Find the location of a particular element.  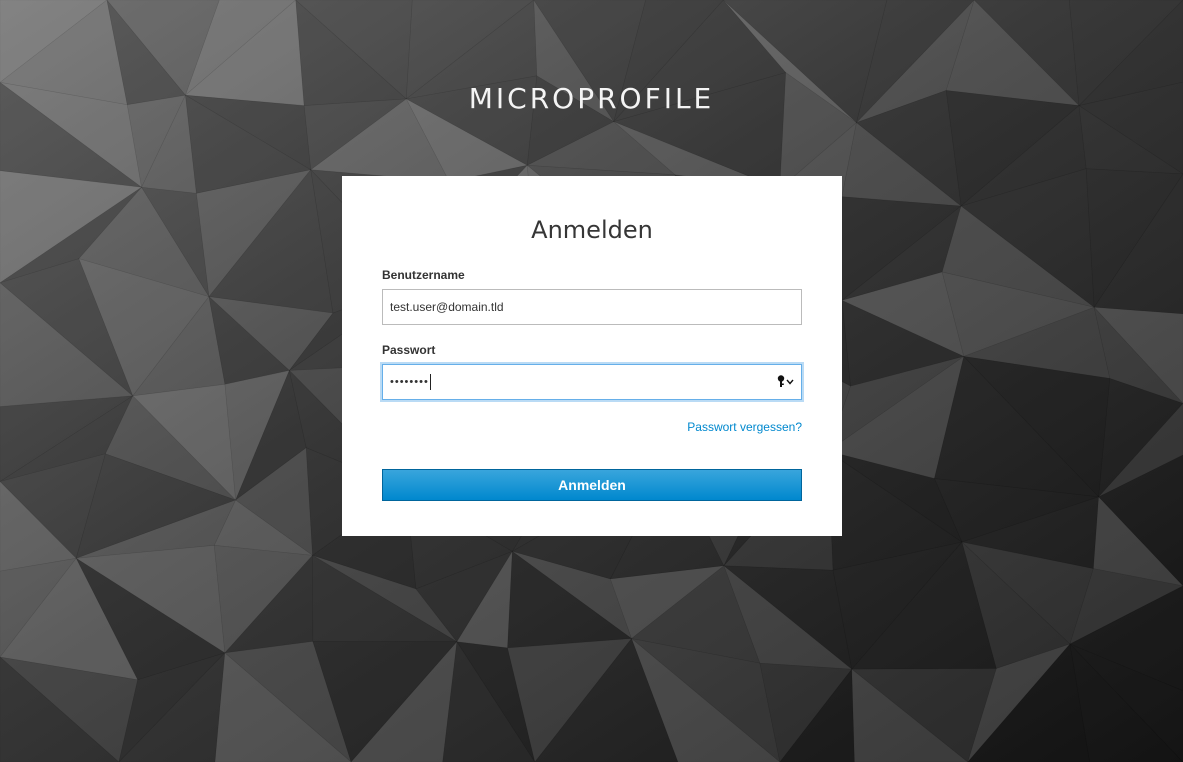

password-manager-button is located at coordinates (785, 381).